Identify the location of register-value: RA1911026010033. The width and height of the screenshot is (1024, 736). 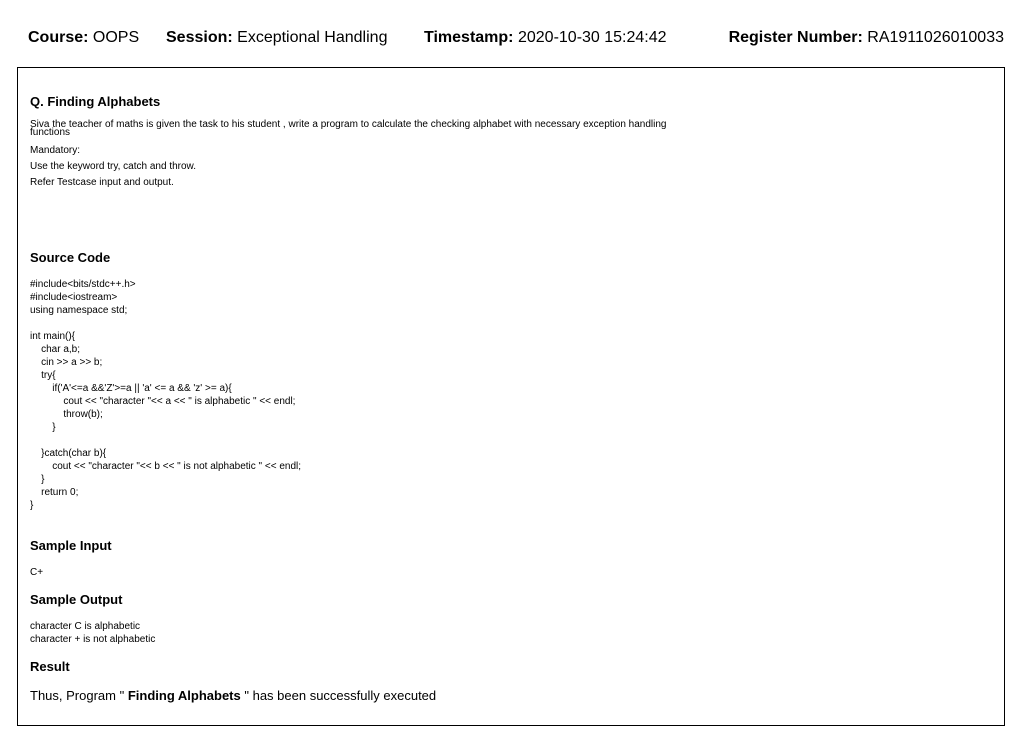
(935, 37).